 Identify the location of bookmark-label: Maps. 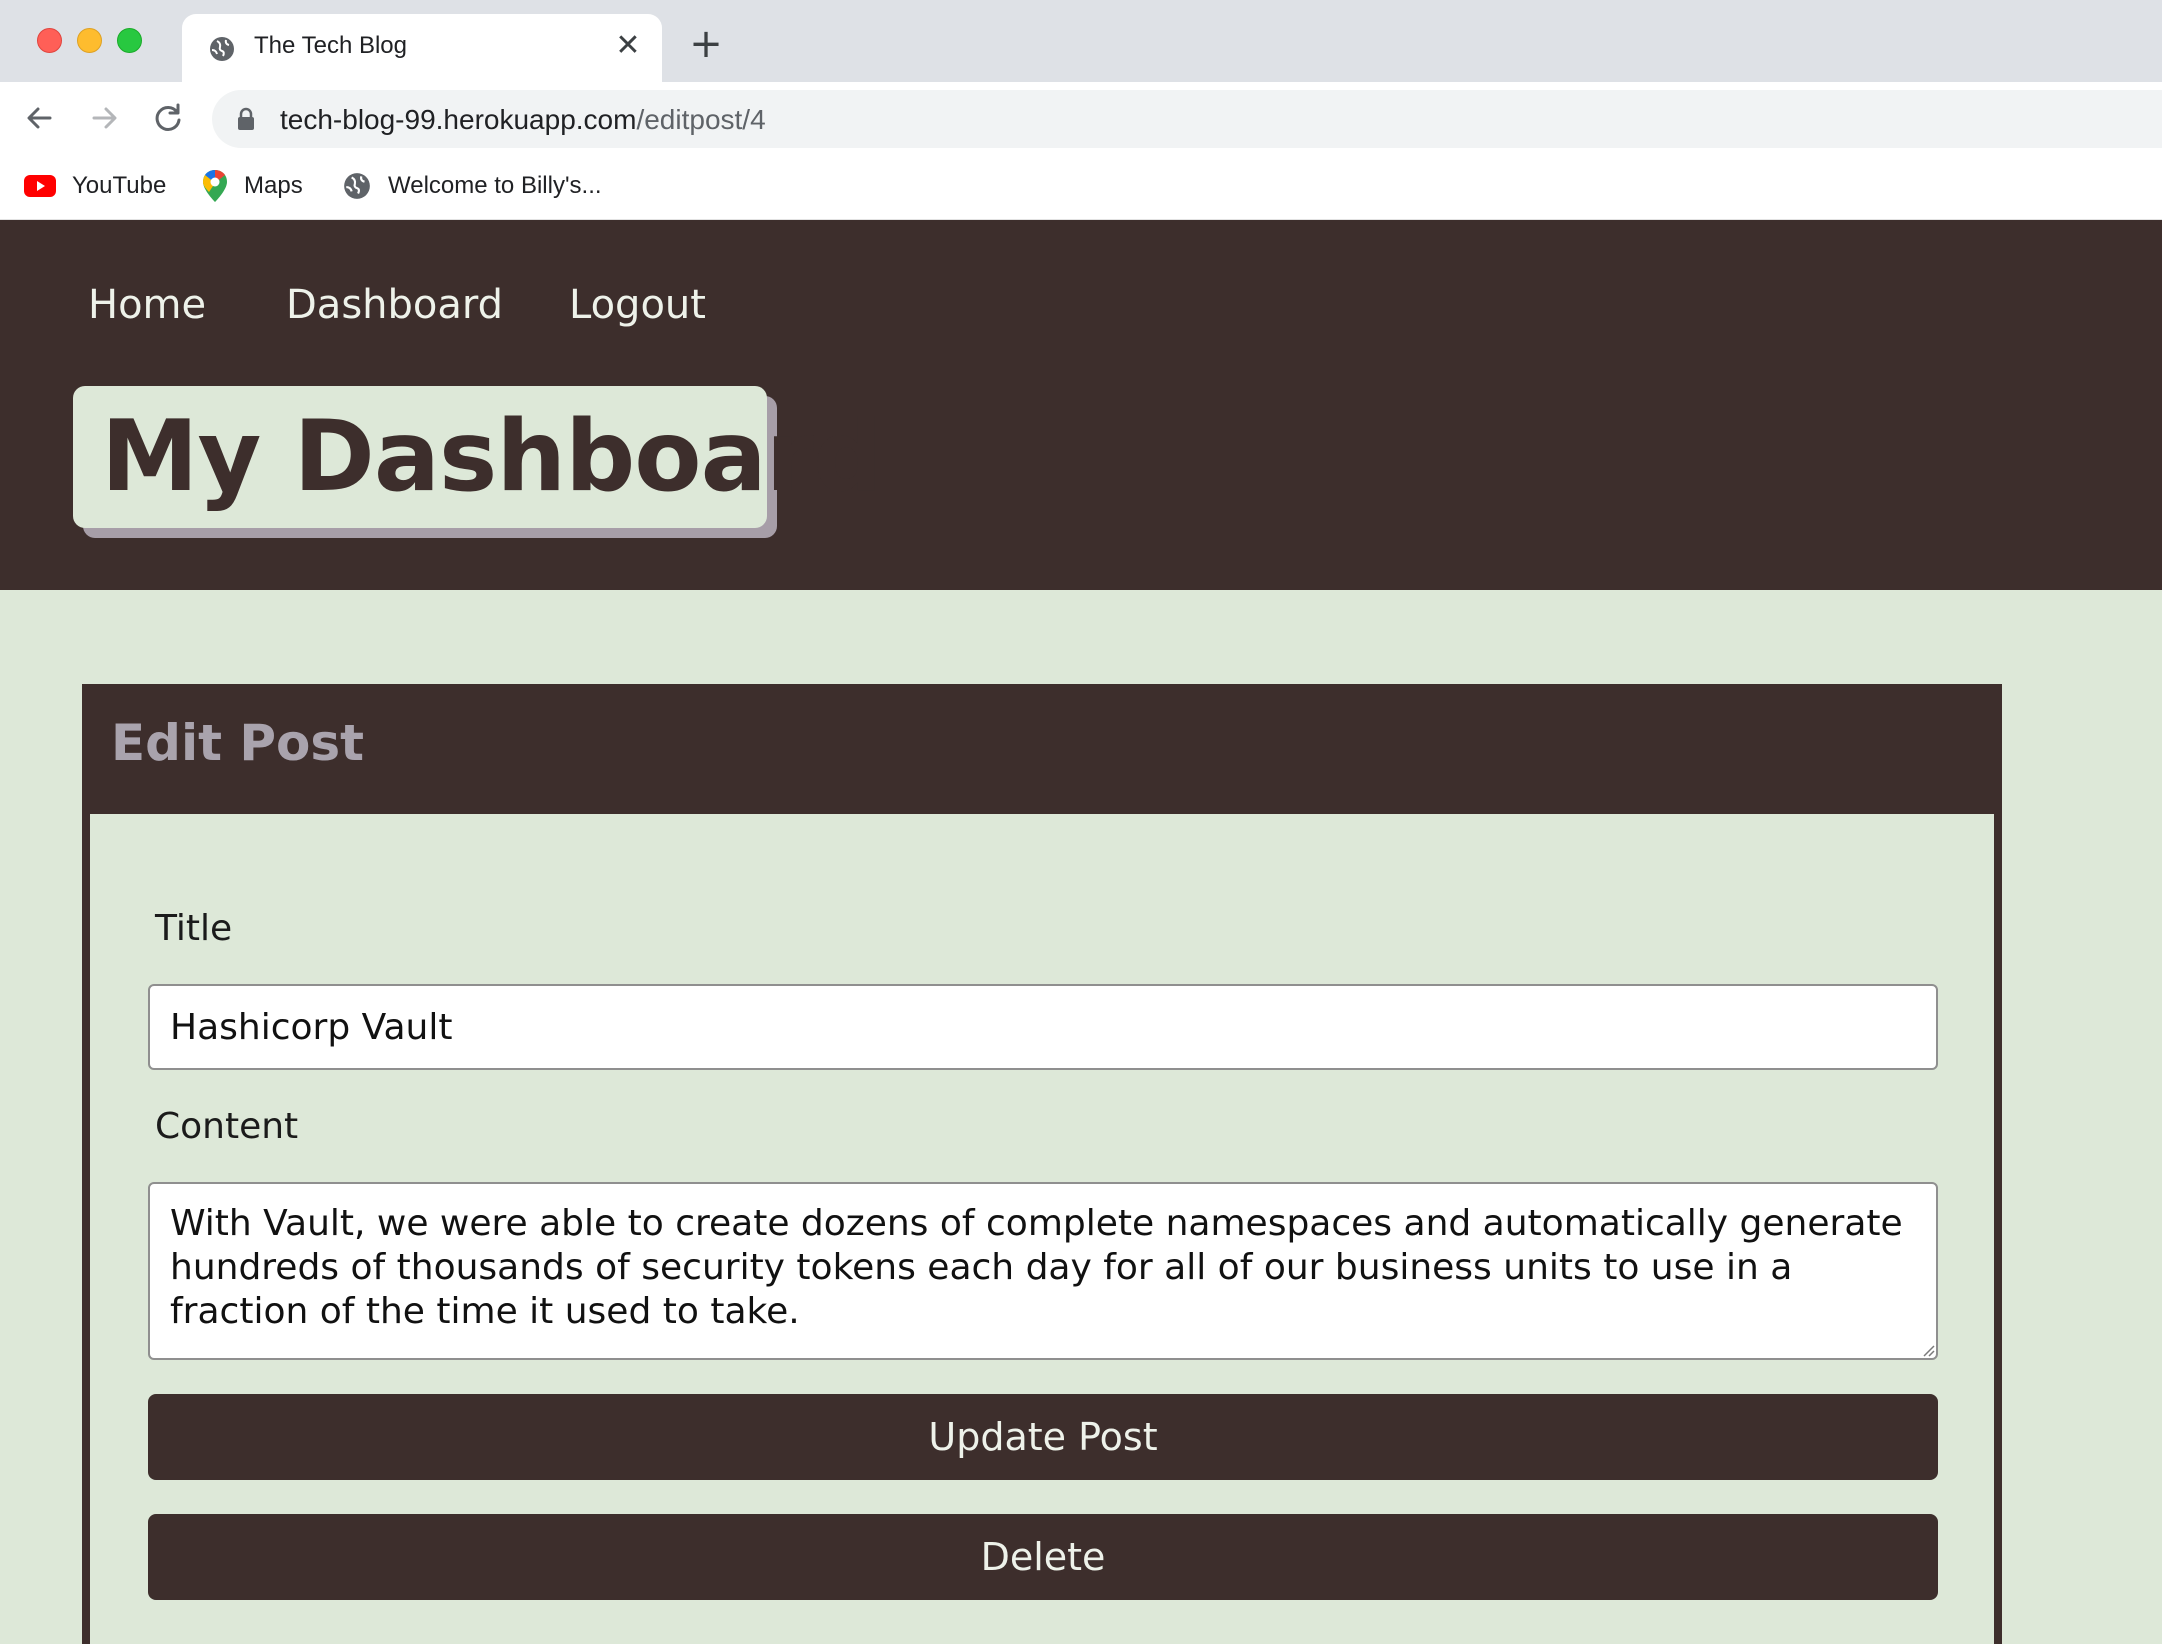
(273, 185).